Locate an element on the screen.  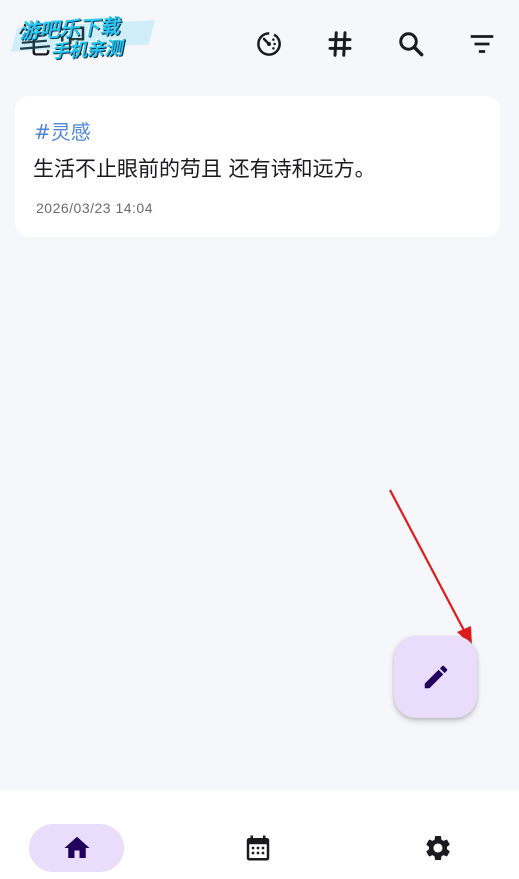
search-icon is located at coordinates (411, 44).